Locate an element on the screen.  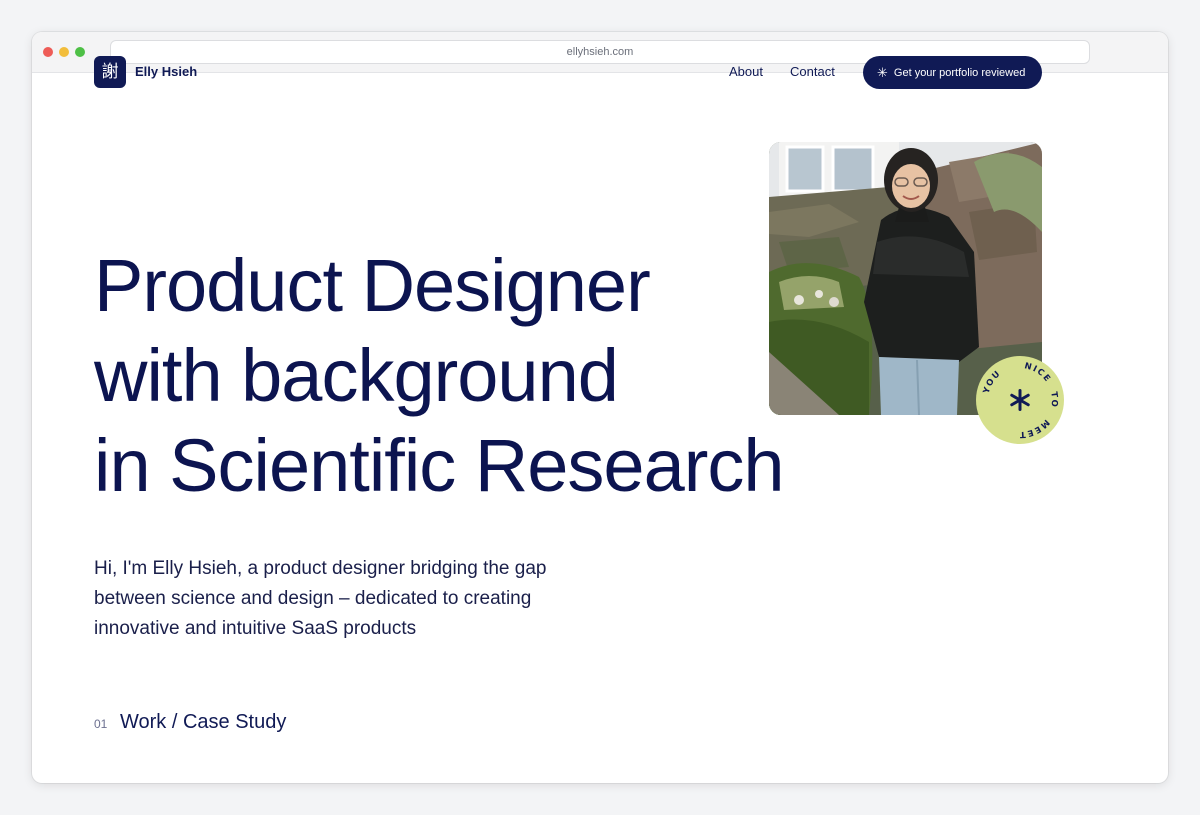
nav-about-link: About is located at coordinates (746, 71).